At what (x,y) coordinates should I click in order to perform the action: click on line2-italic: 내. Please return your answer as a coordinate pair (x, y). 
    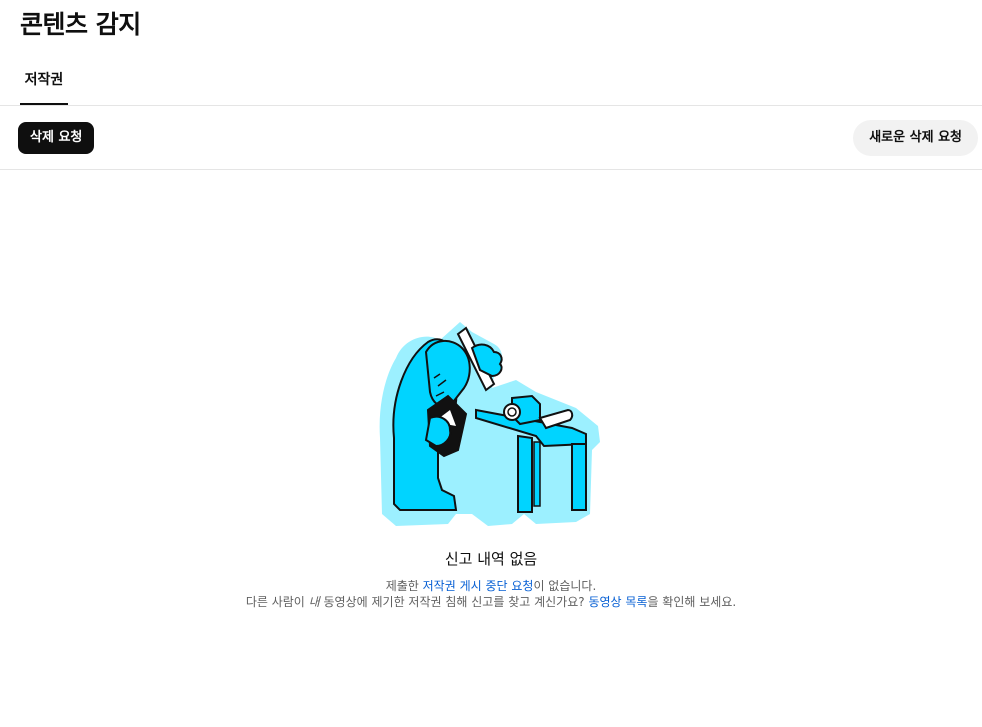
    Looking at the image, I should click on (314, 602).